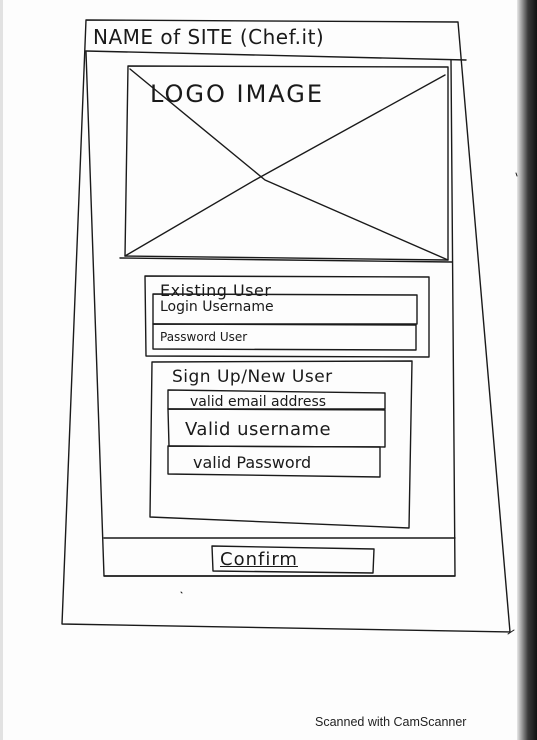 The height and width of the screenshot is (740, 537). I want to click on confirm-button: Confirm, so click(259, 559).